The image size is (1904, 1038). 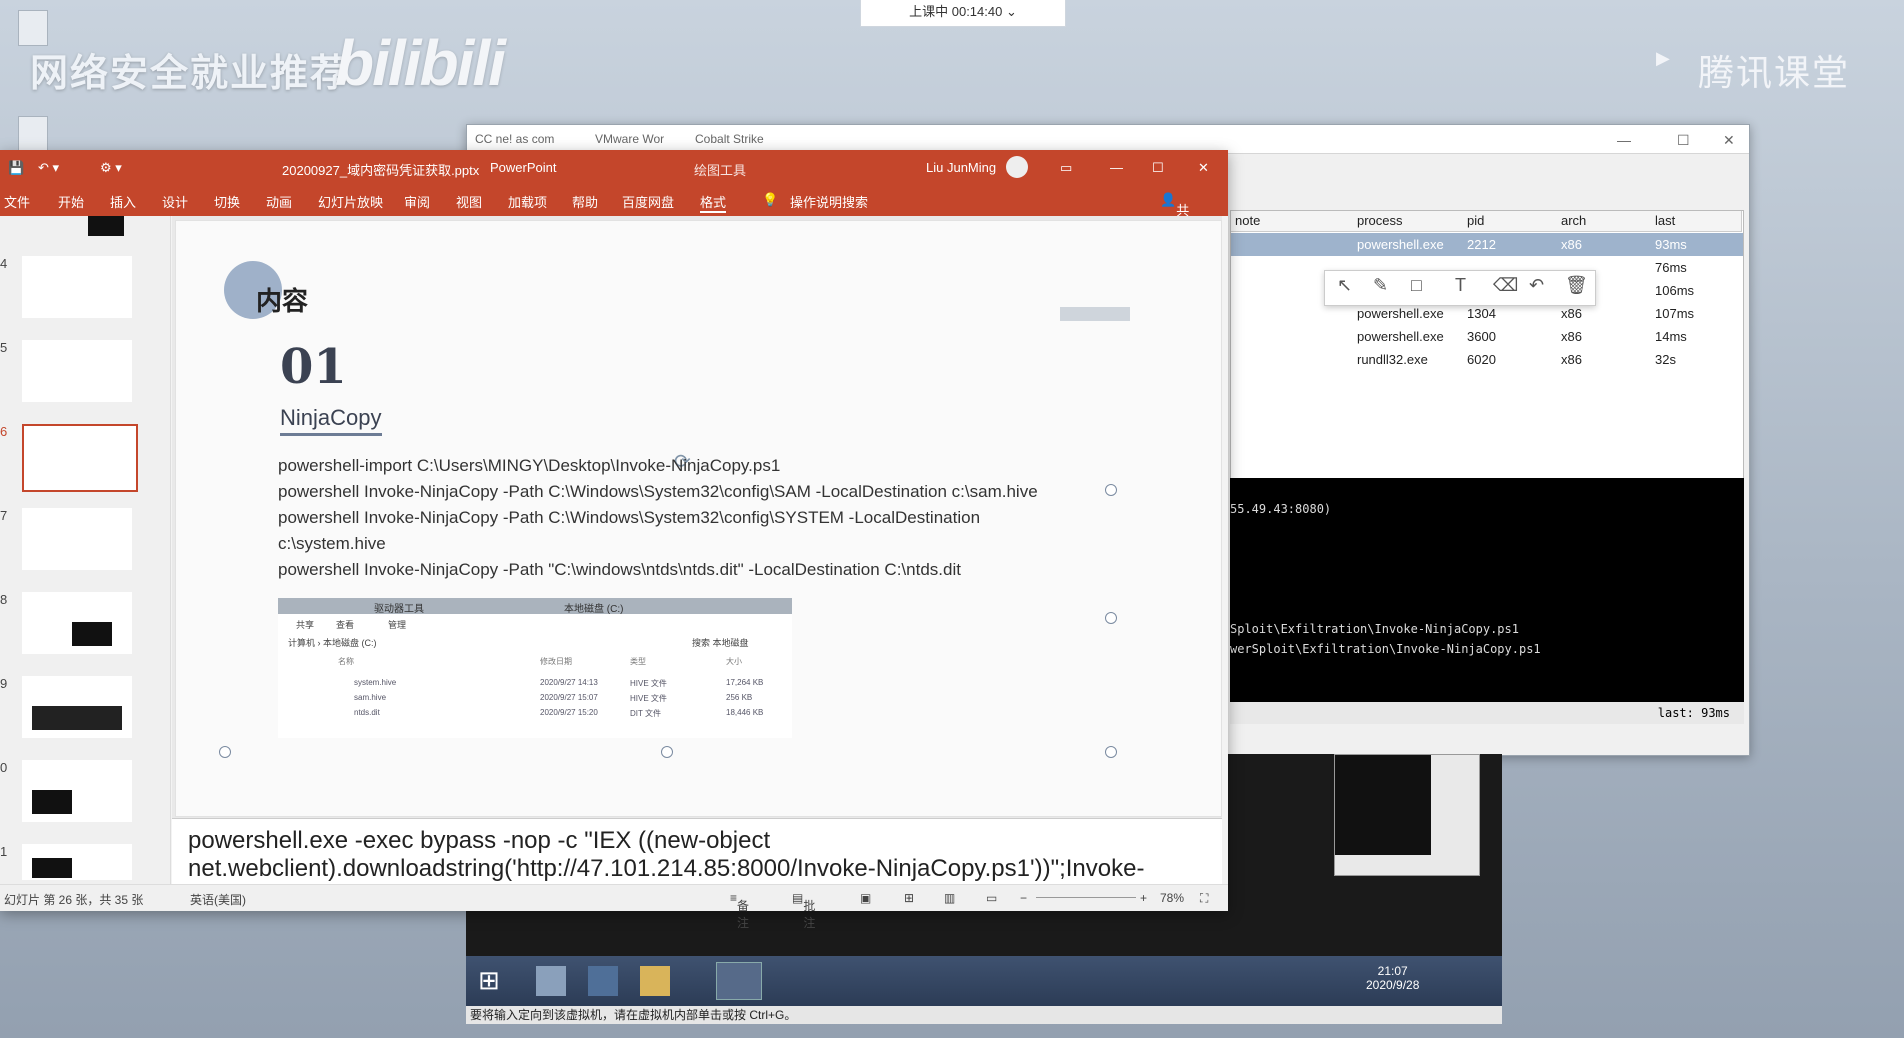 What do you see at coordinates (1505, 285) in the screenshot?
I see `eraser-icon: ⌫` at bounding box center [1505, 285].